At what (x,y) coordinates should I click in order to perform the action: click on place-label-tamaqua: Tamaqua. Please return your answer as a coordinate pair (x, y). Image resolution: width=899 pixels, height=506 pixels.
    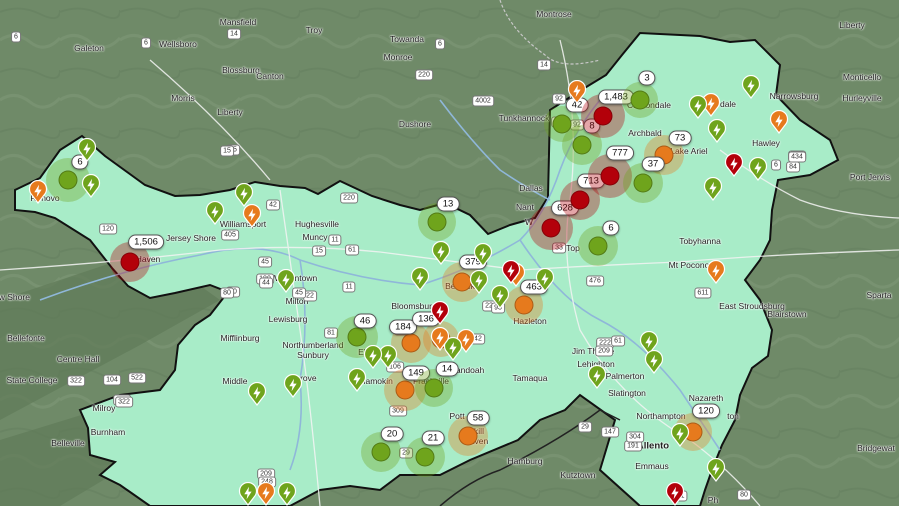
    Looking at the image, I should click on (530, 378).